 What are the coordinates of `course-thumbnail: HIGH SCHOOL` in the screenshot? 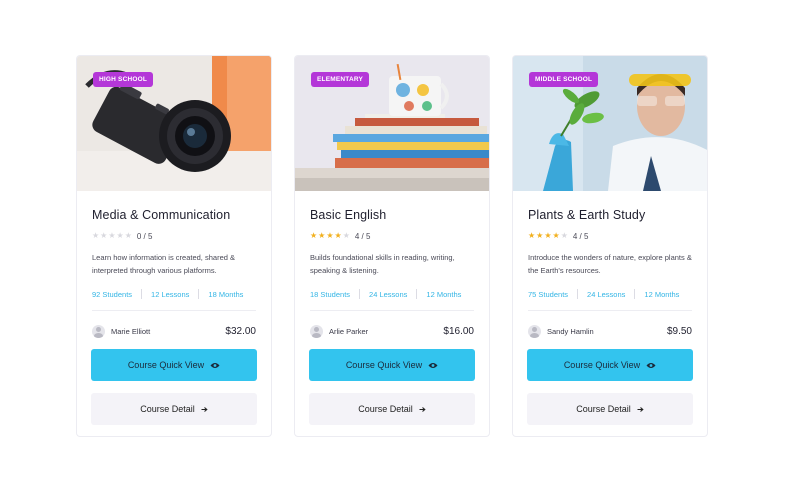 It's located at (174, 123).